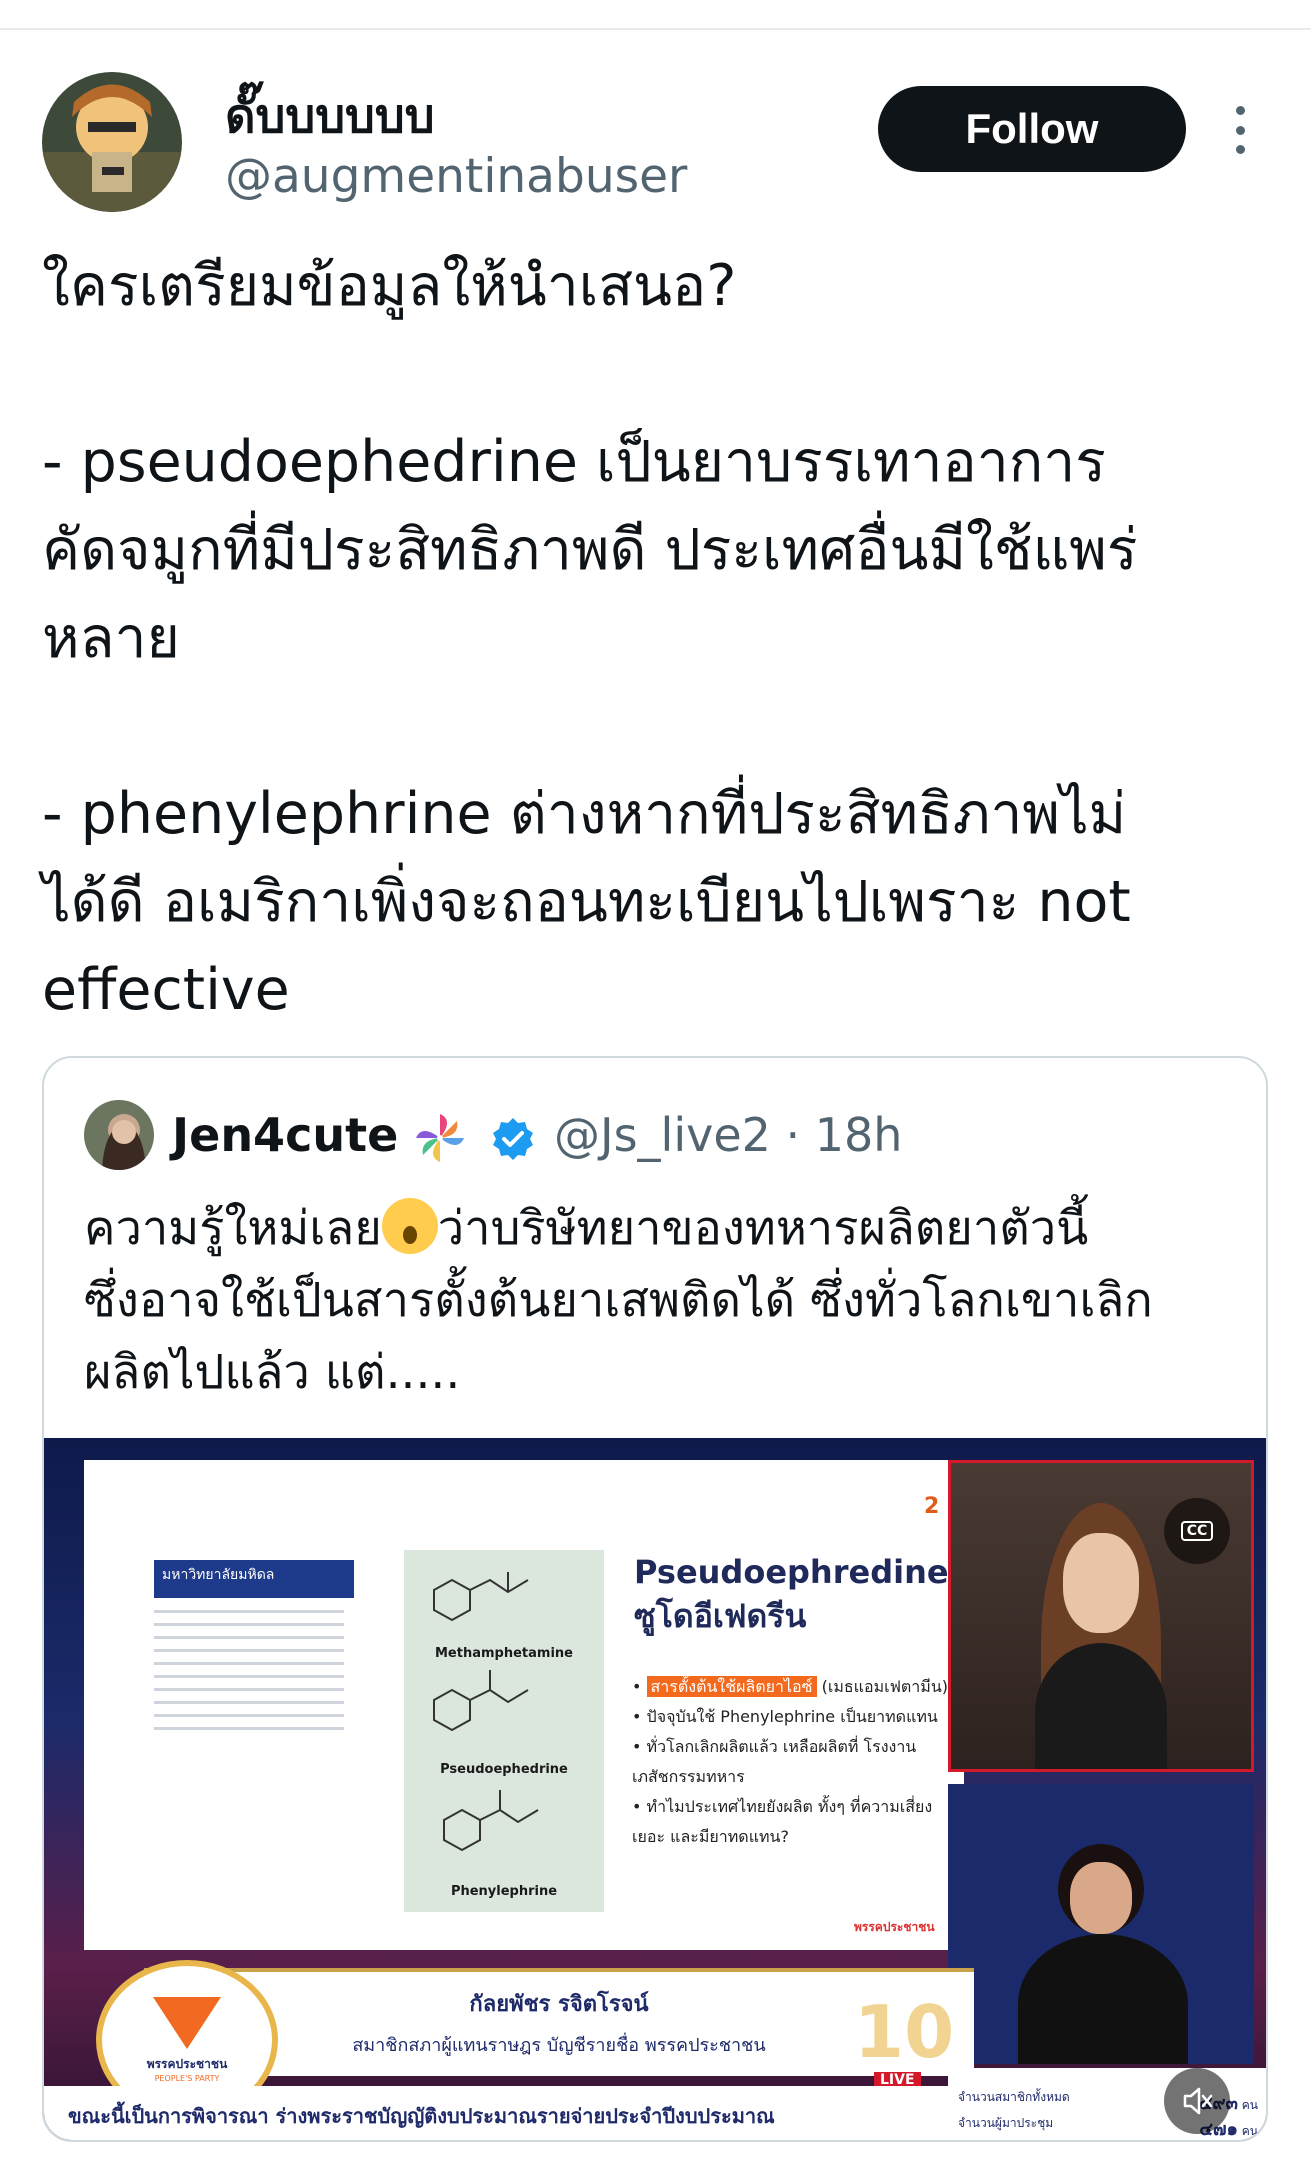  What do you see at coordinates (504, 1891) in the screenshot?
I see `structure-label: Phenylephrine` at bounding box center [504, 1891].